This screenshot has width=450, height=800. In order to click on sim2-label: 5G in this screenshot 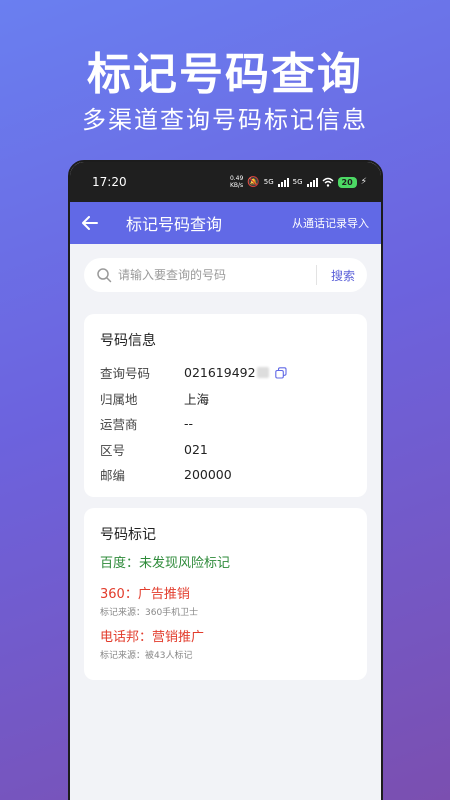, I will do `click(297, 182)`.